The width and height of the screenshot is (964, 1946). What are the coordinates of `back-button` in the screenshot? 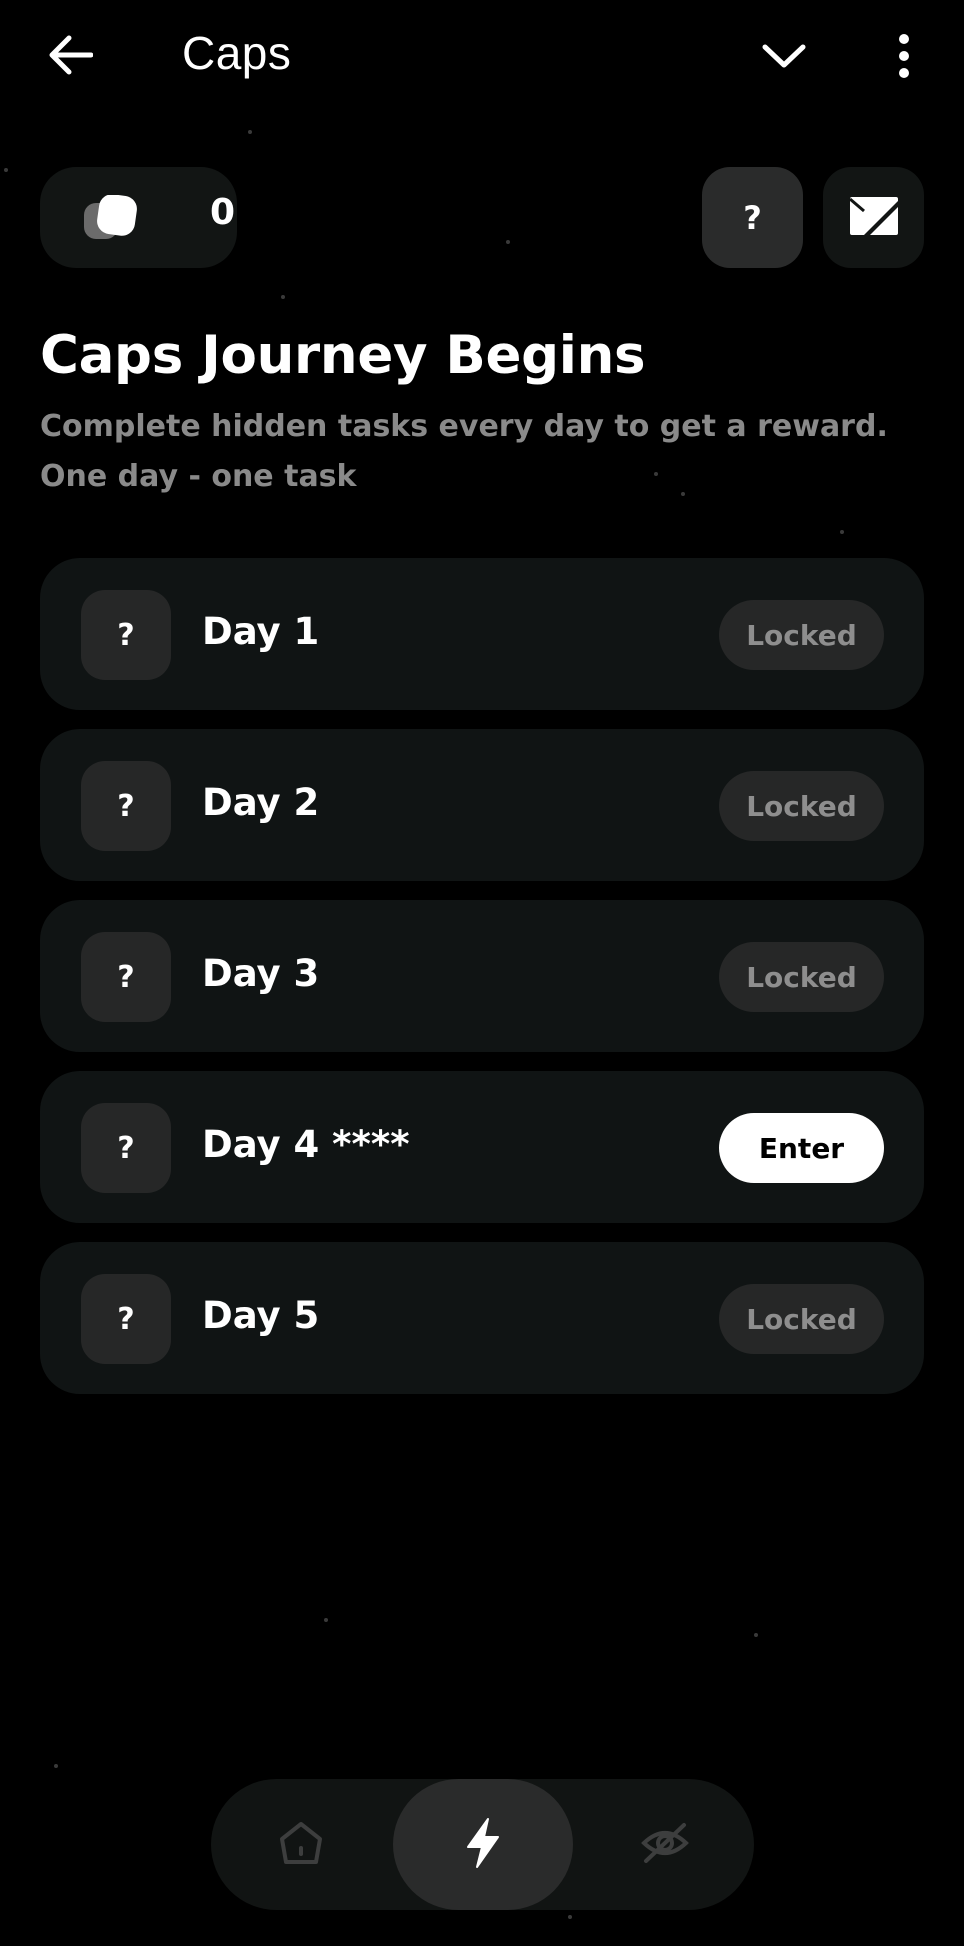 It's located at (70, 57).